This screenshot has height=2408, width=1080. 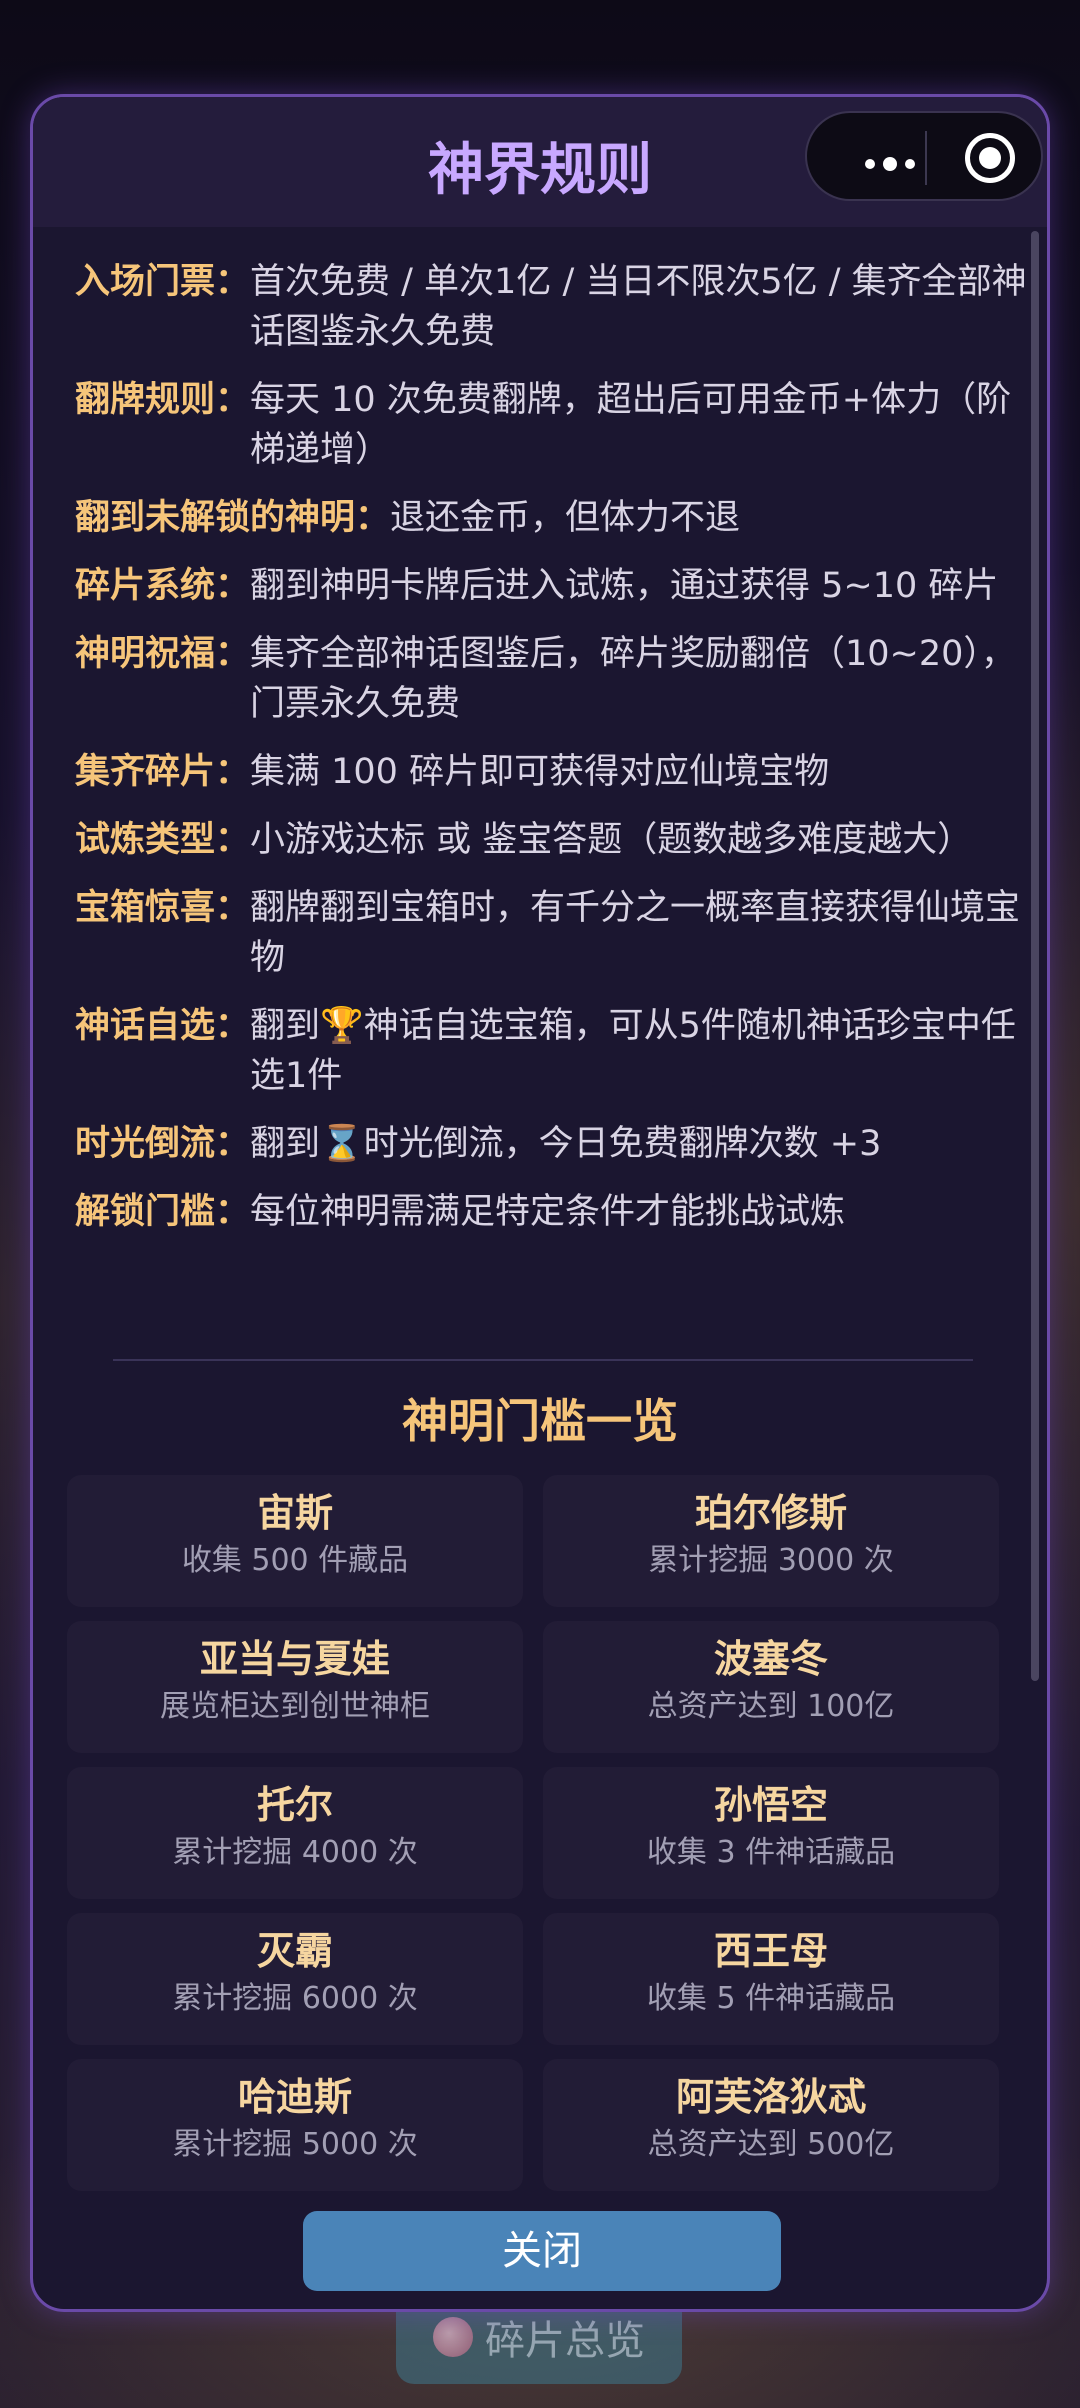 What do you see at coordinates (233, 518) in the screenshot?
I see `rule-key: 翻到未解锁的神明：` at bounding box center [233, 518].